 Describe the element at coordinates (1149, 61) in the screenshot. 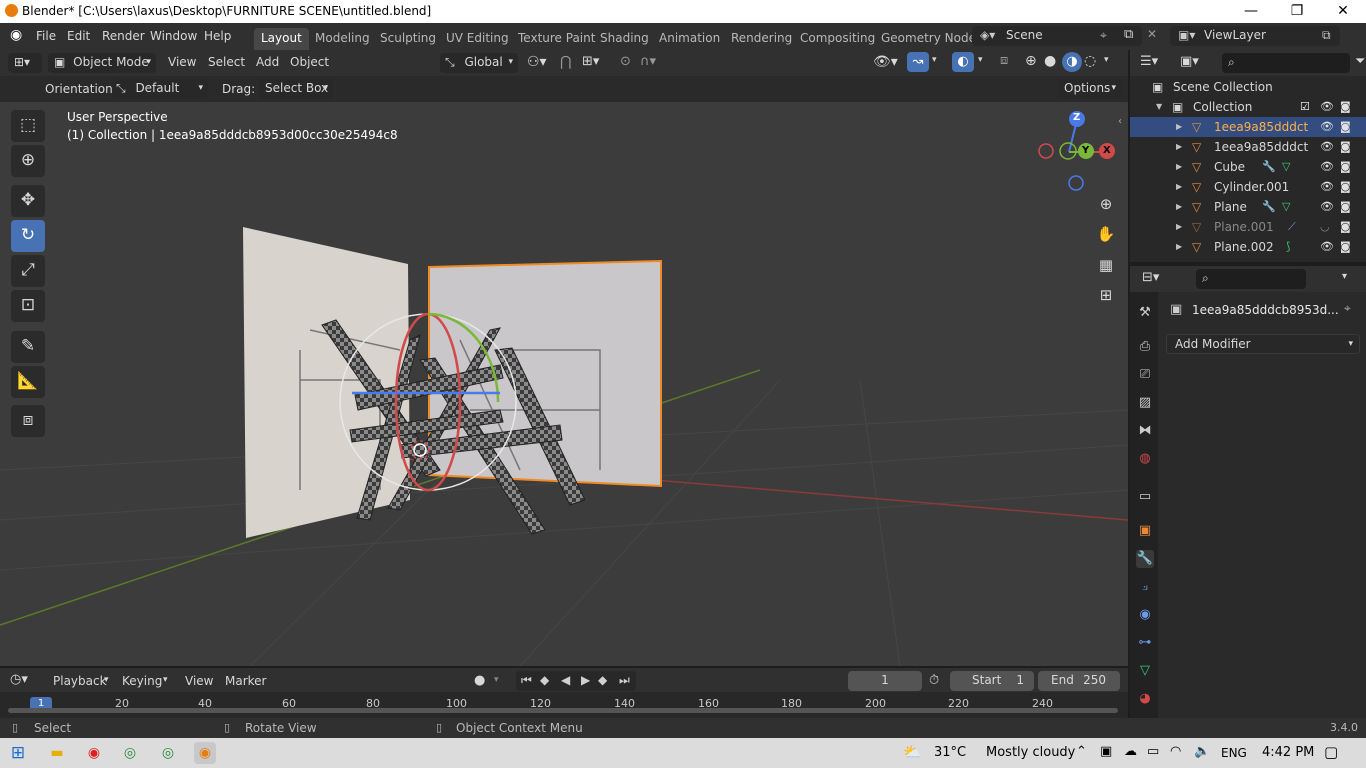

I see `outliner-editor-icon: ☰▾` at that location.